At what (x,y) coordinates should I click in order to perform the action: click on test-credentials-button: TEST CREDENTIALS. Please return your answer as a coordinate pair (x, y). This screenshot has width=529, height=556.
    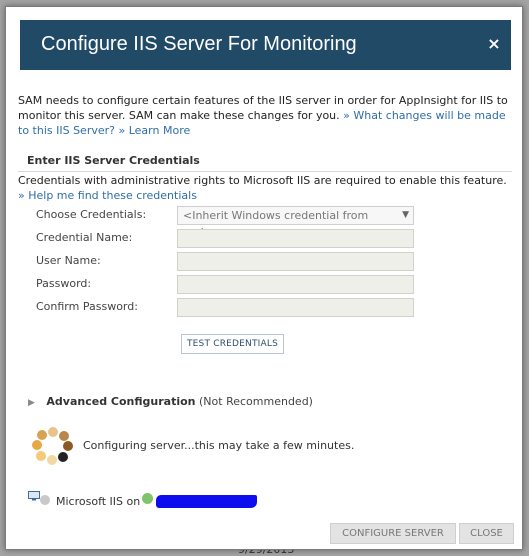
    Looking at the image, I should click on (232, 344).